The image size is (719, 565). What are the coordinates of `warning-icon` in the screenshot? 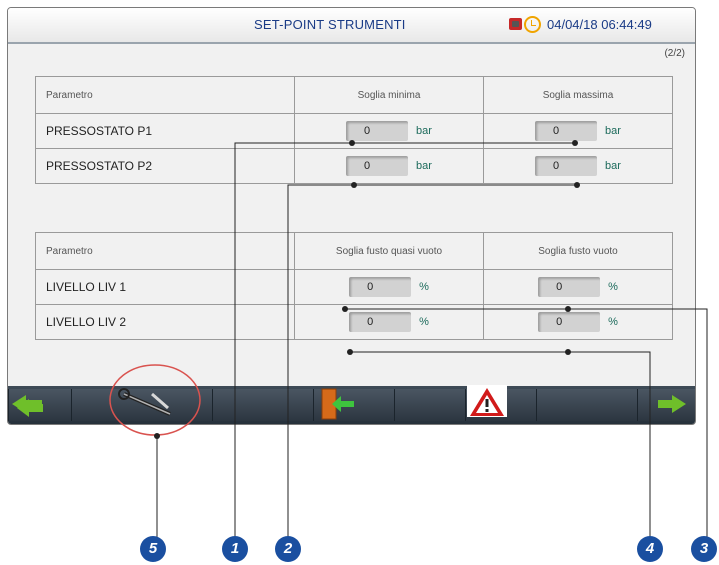 It's located at (487, 401).